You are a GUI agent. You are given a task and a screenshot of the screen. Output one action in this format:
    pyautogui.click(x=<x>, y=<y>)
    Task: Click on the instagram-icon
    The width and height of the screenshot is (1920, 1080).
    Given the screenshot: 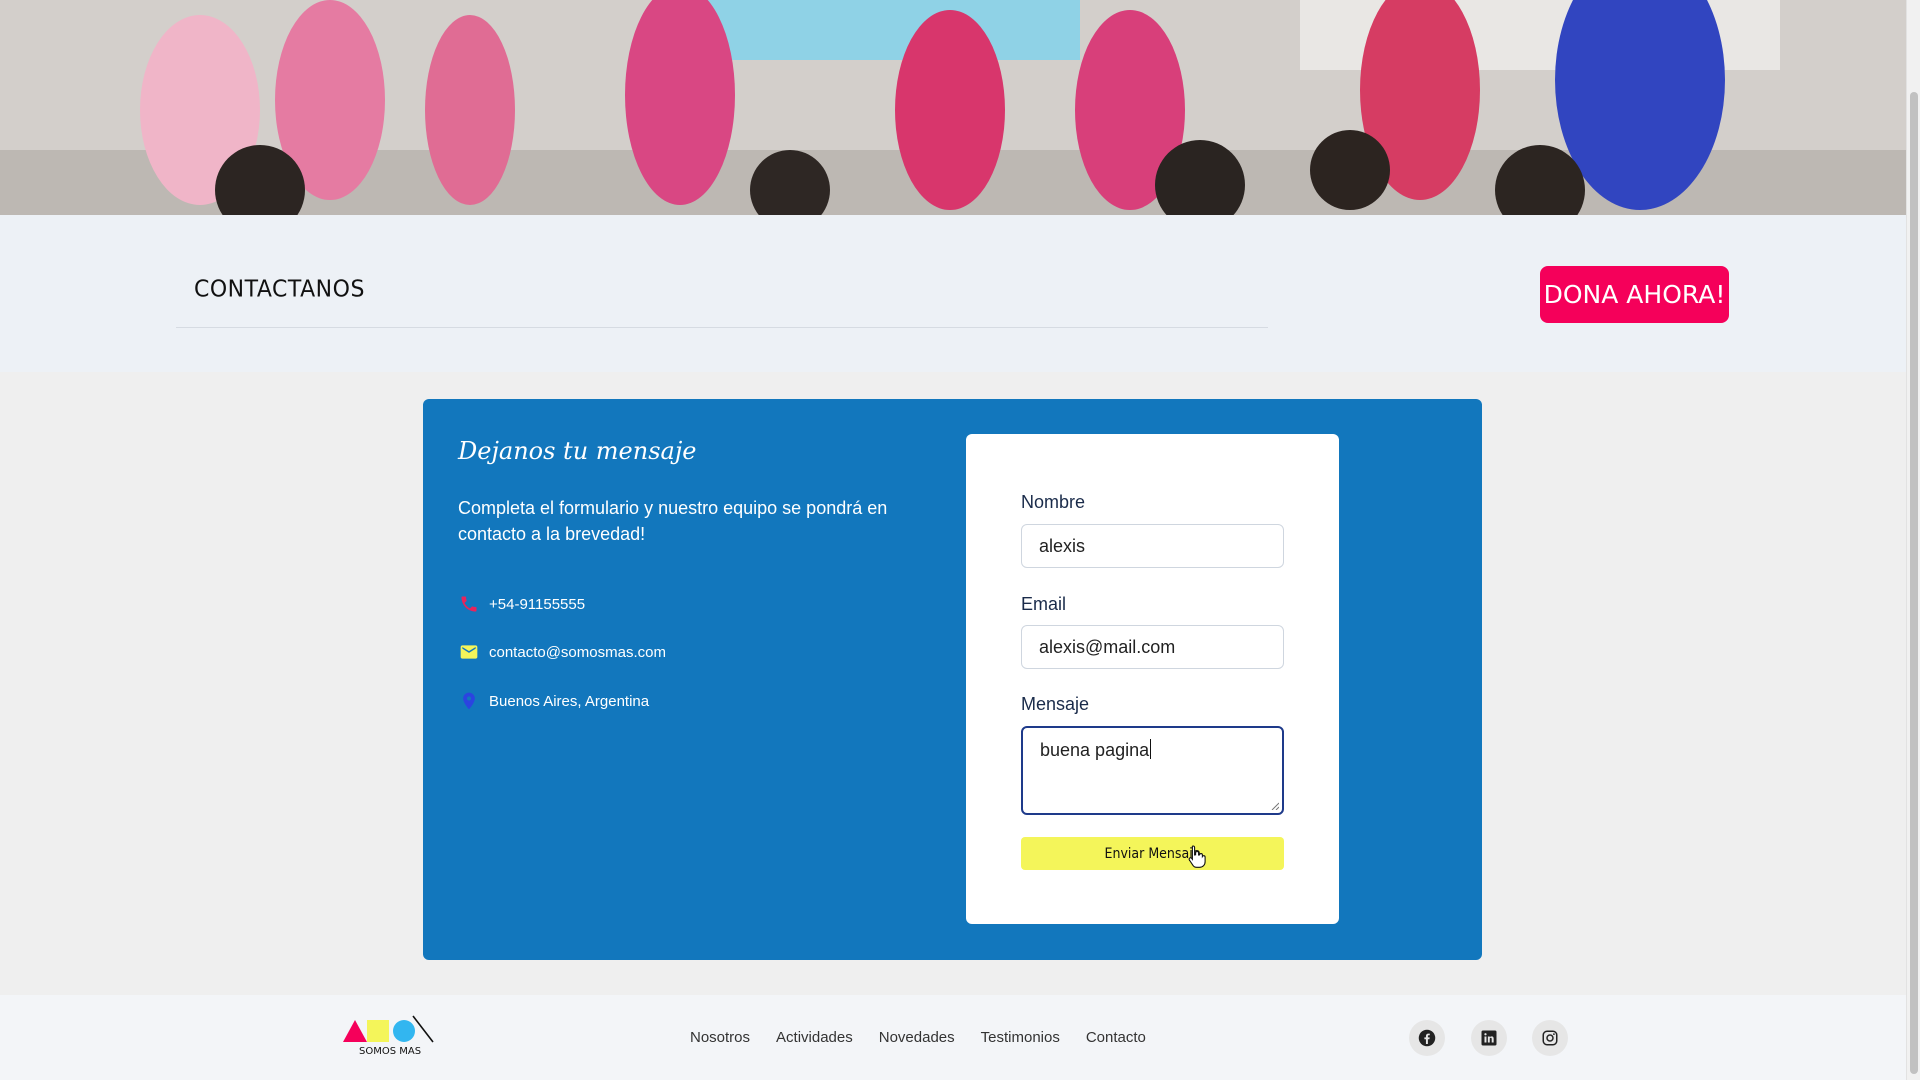 What is the action you would take?
    pyautogui.click(x=1550, y=1038)
    